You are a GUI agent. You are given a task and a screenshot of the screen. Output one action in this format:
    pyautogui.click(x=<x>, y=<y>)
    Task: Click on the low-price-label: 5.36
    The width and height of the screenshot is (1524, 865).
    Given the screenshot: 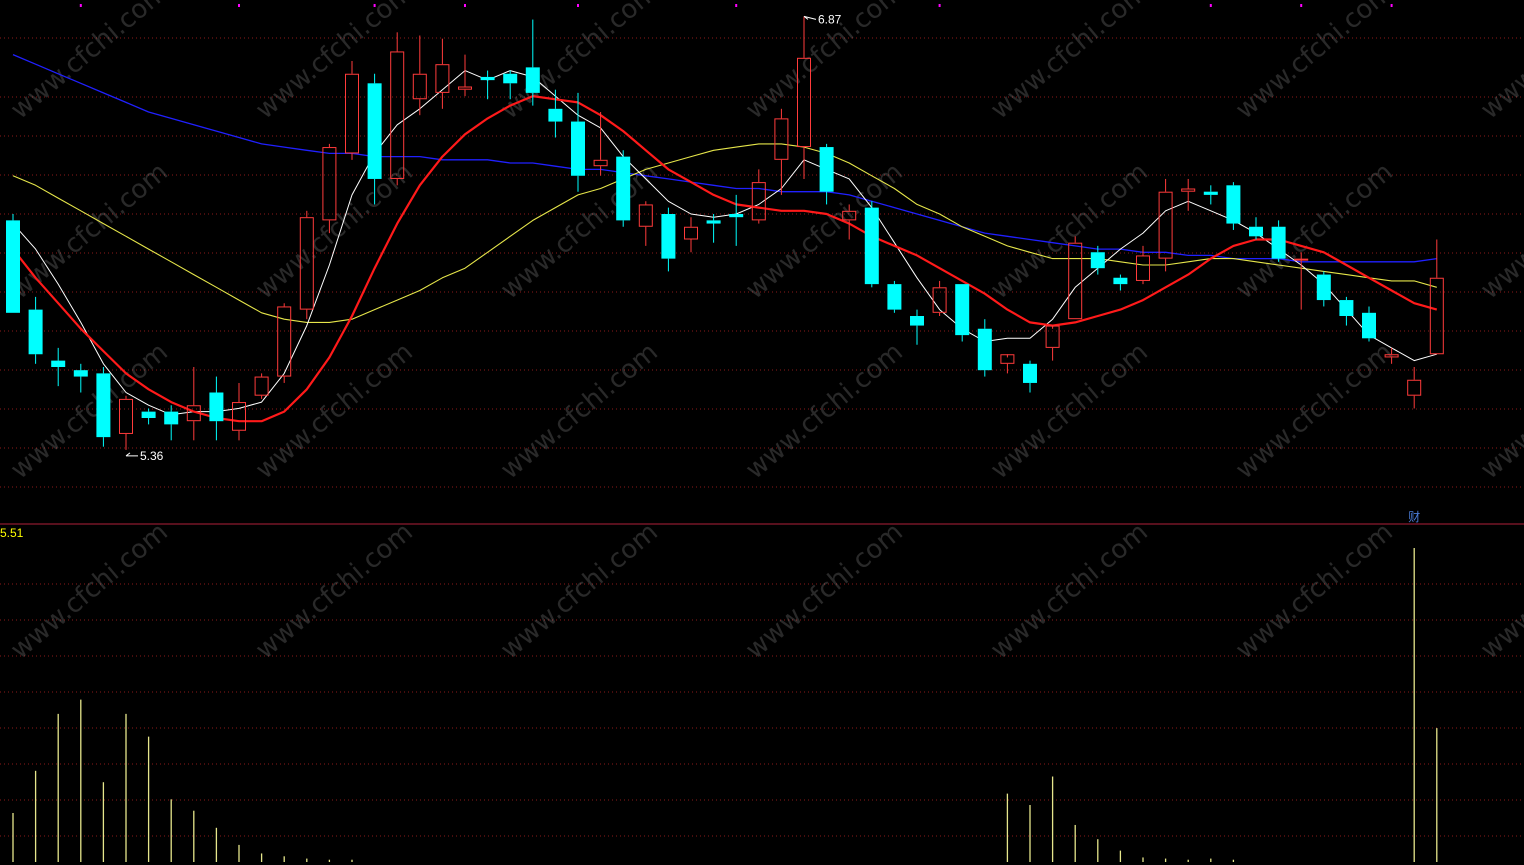 What is the action you would take?
    pyautogui.click(x=152, y=456)
    